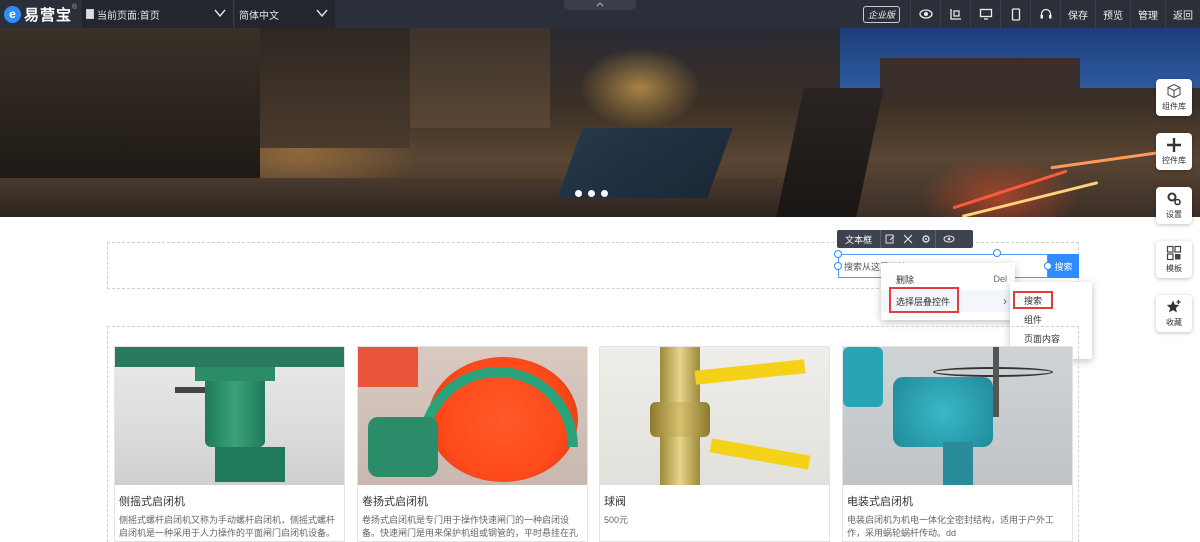  I want to click on logo: e 易营宝 ®, so click(41, 14).